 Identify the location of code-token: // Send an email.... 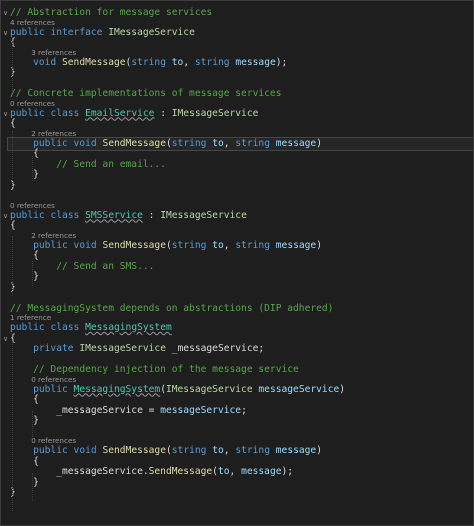
(111, 164).